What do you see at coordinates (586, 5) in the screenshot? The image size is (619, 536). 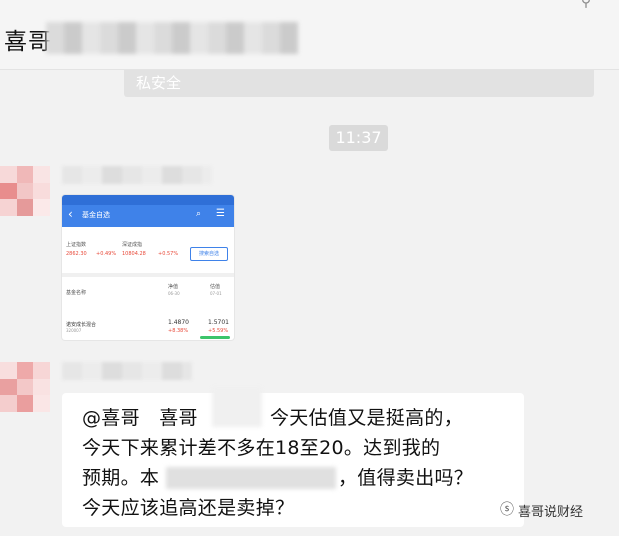 I see `pin-icon: ⚲` at bounding box center [586, 5].